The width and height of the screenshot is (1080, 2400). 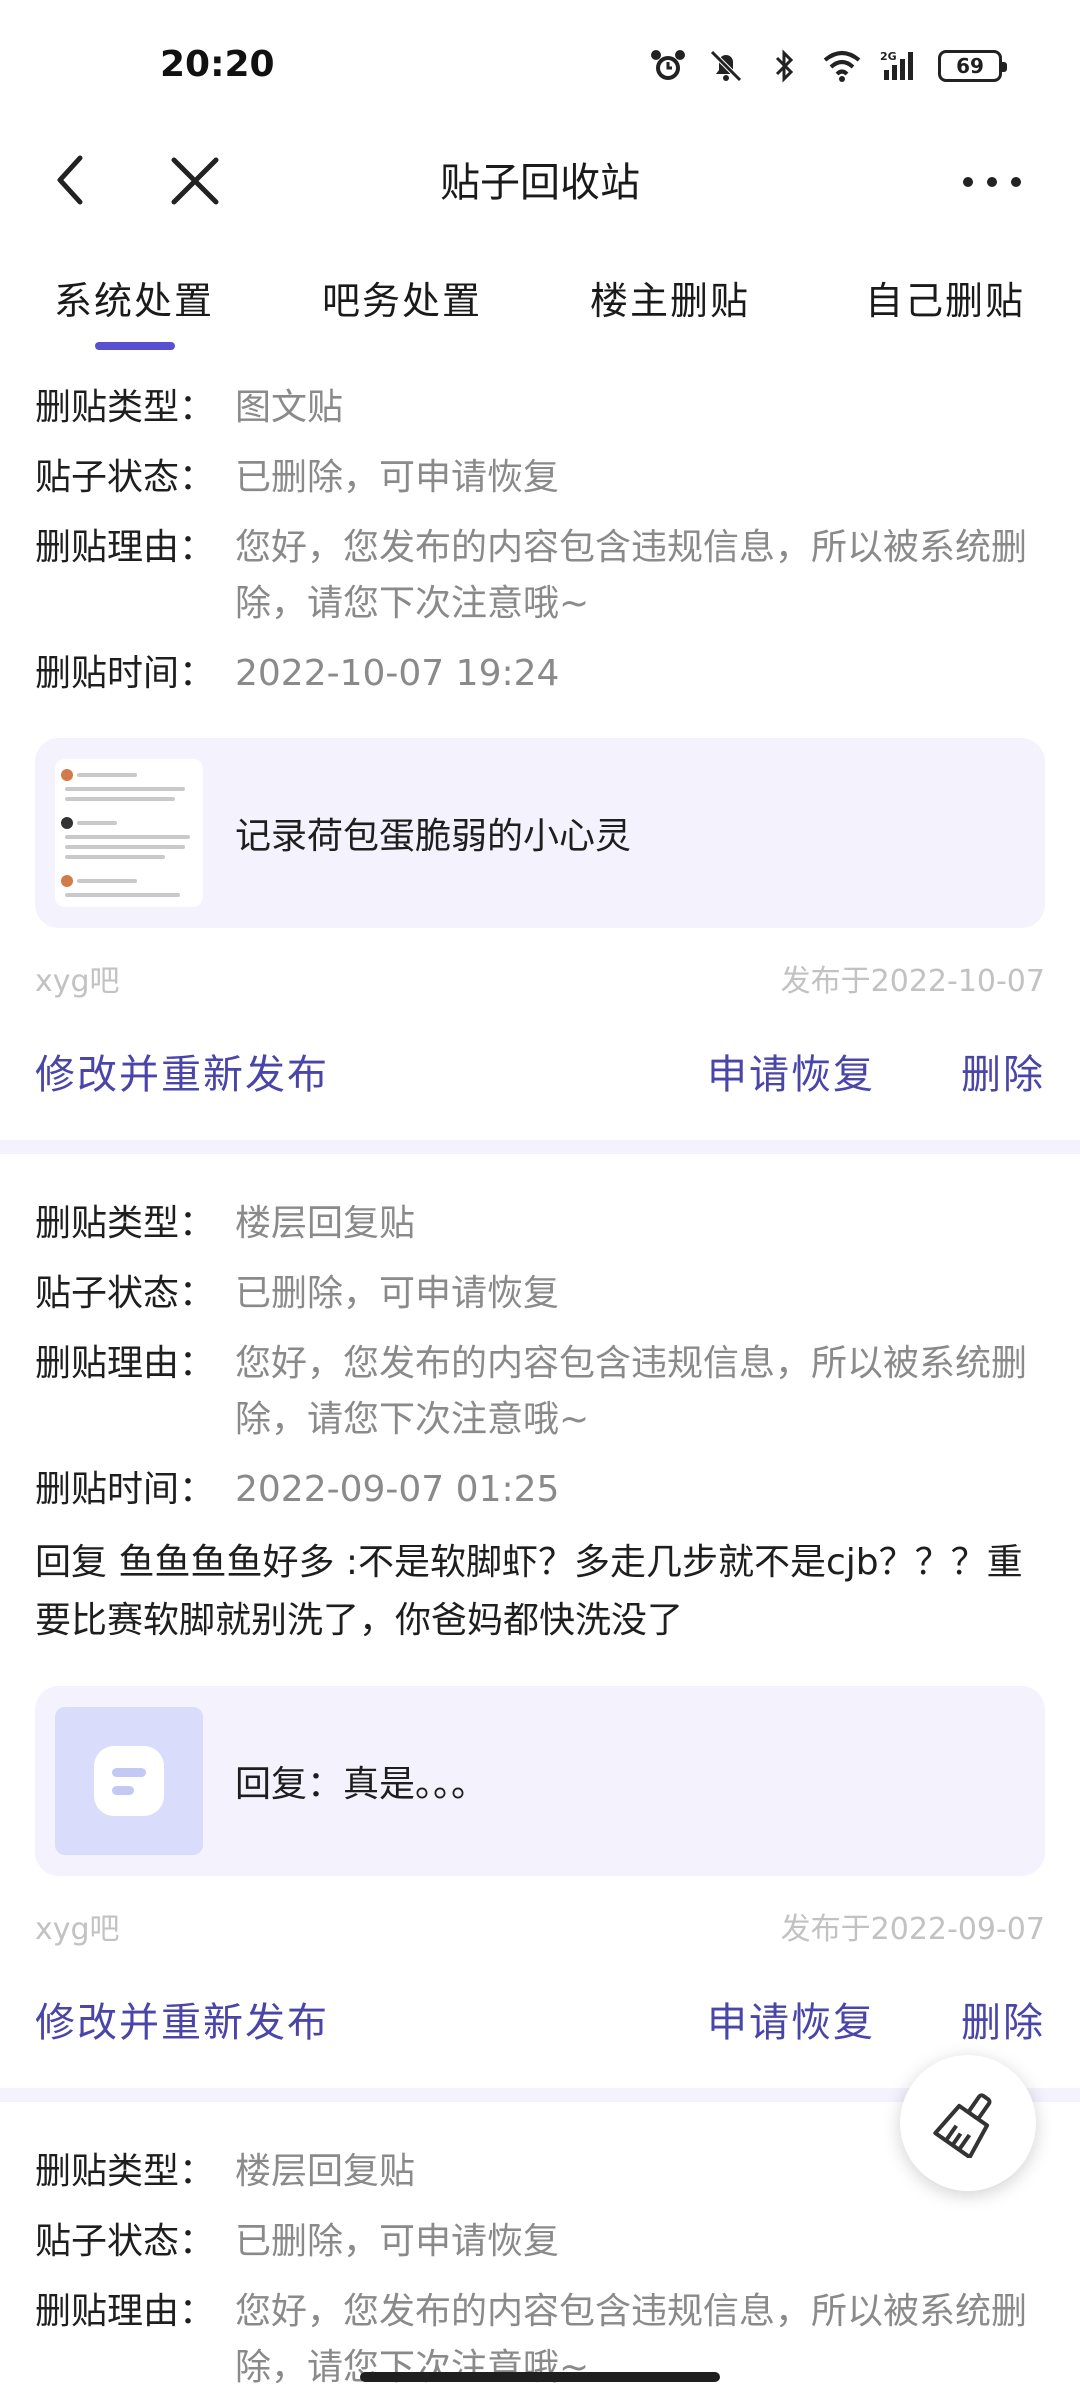 I want to click on battery-icon: 69, so click(x=972, y=66).